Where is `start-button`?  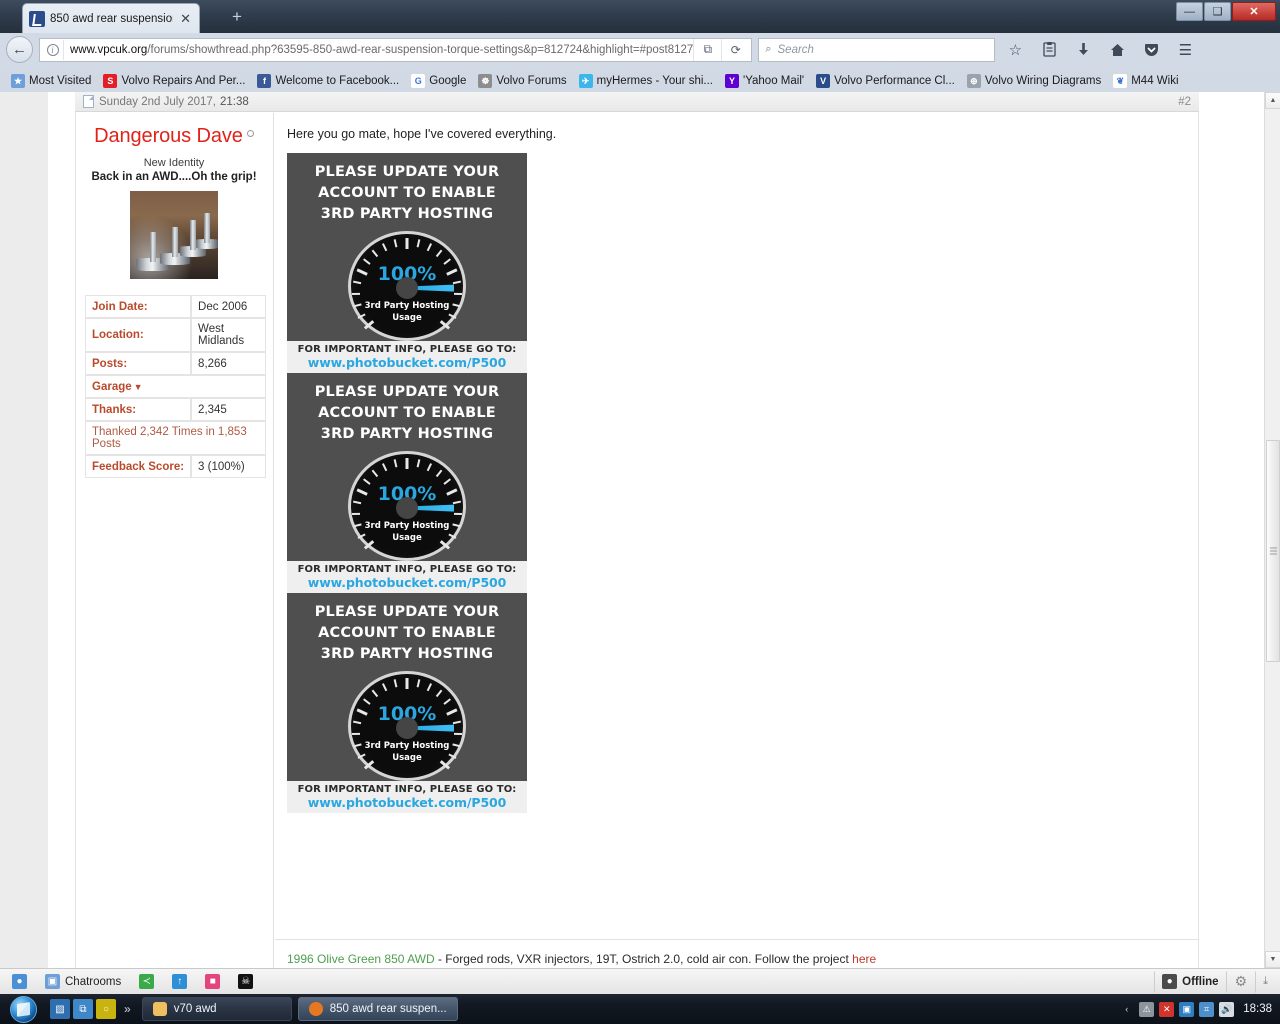
start-button is located at coordinates (23, 1009).